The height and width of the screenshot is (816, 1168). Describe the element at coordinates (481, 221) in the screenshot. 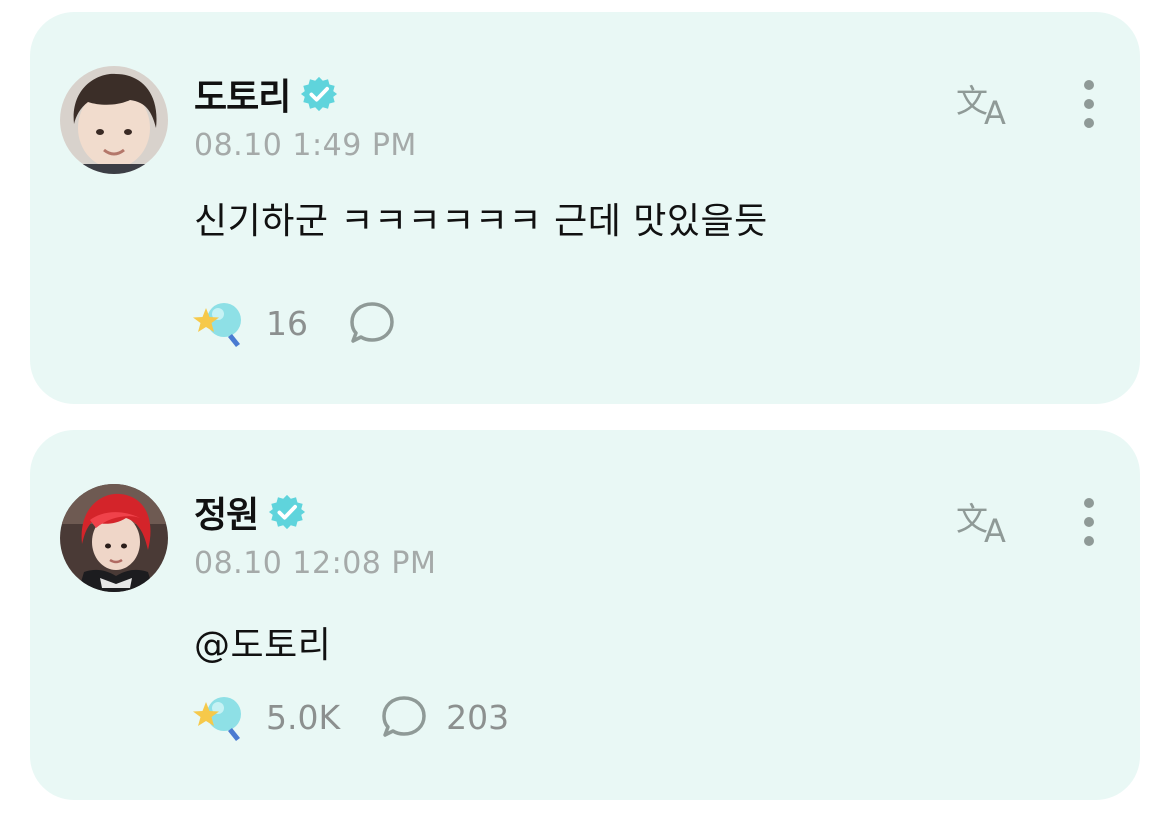

I see `comment-text: 신기하군 ㅋㅋㅋㅋㅋㅋ 근데 맛있을듯` at that location.